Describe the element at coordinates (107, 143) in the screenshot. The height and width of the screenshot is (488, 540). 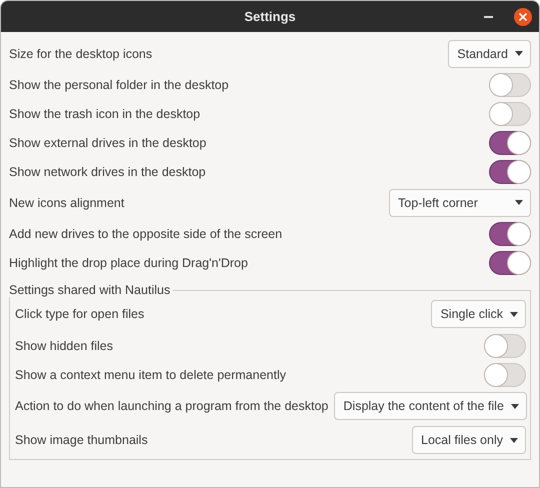
I see `setting-label: Show external drives in the desktop` at that location.